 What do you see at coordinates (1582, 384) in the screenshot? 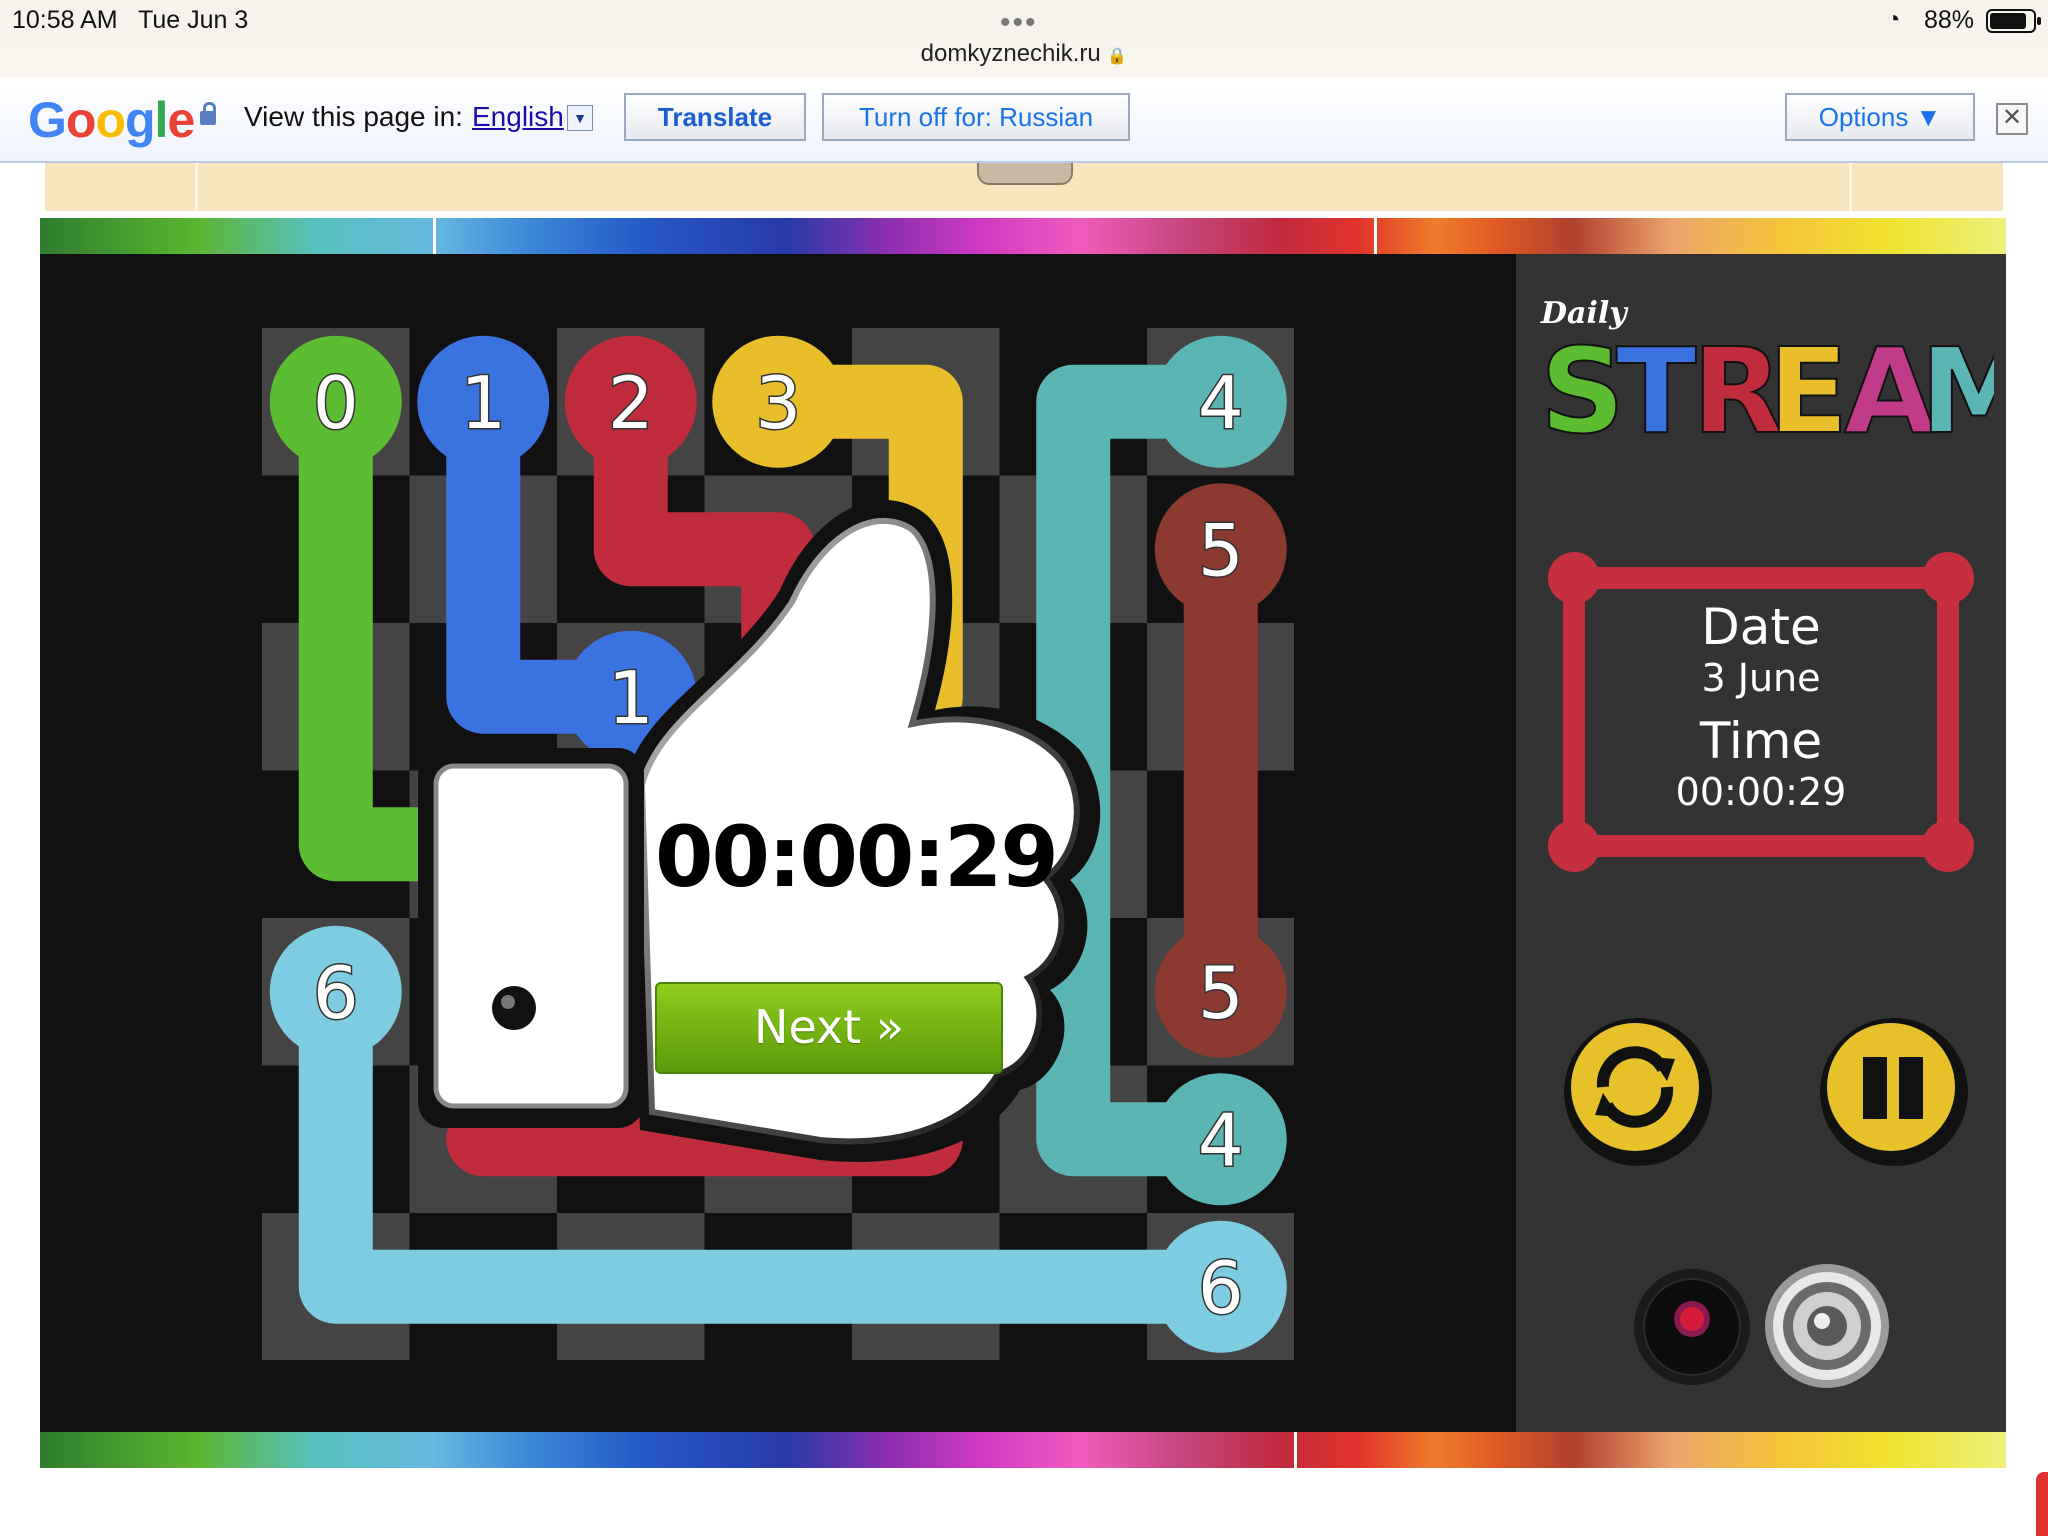
I see `logo-letter: S` at bounding box center [1582, 384].